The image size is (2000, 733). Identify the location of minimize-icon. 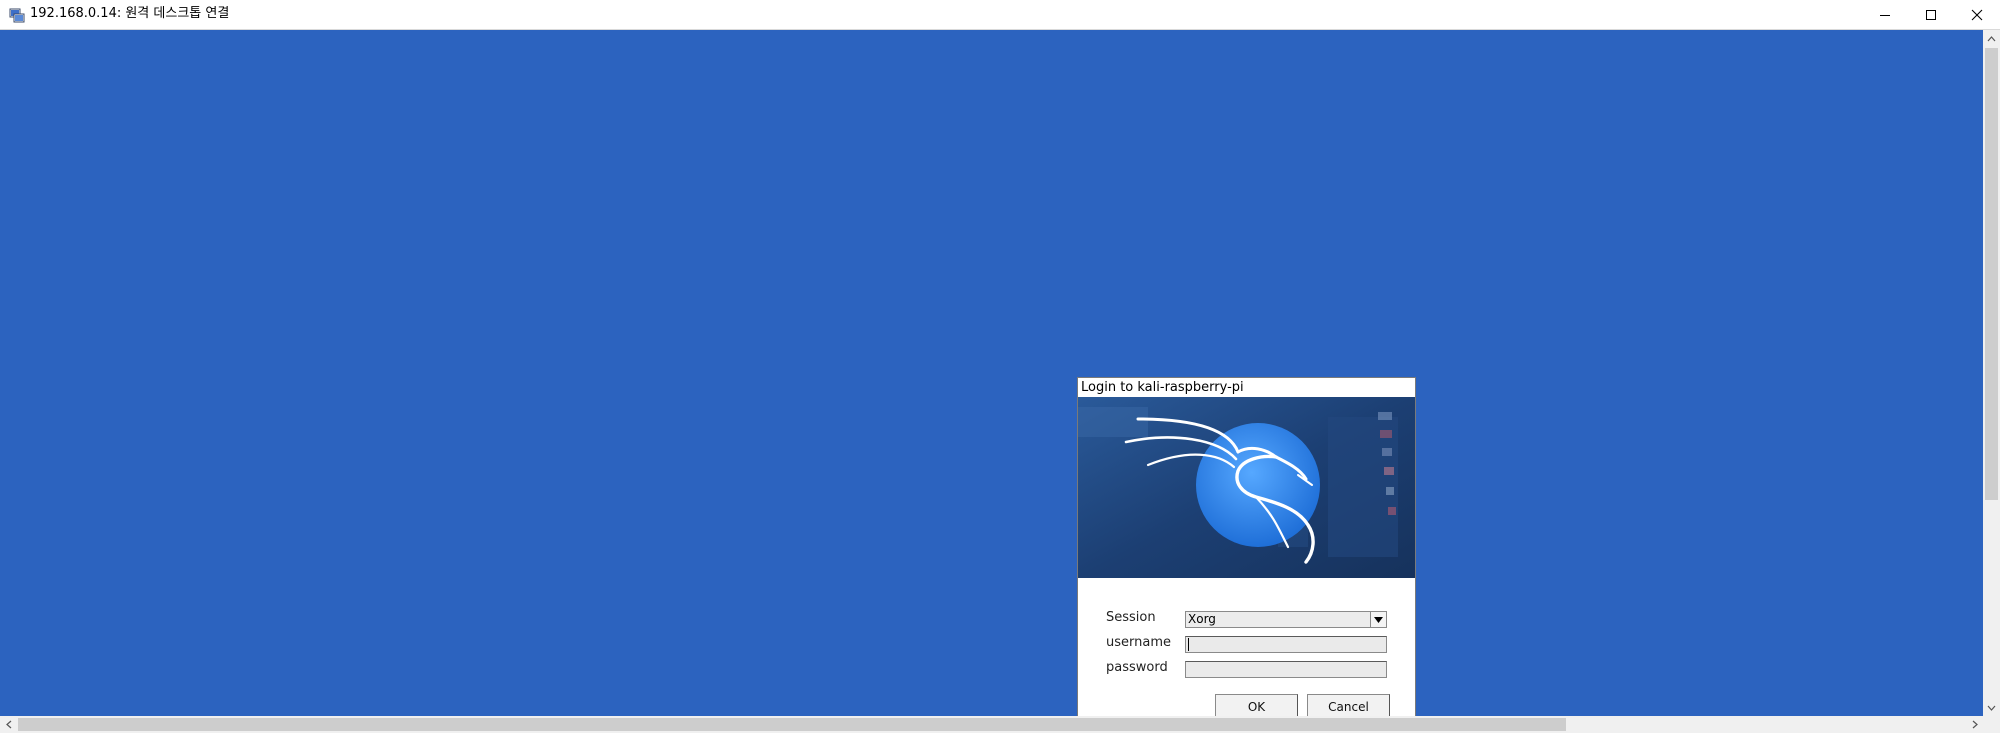
(1885, 15).